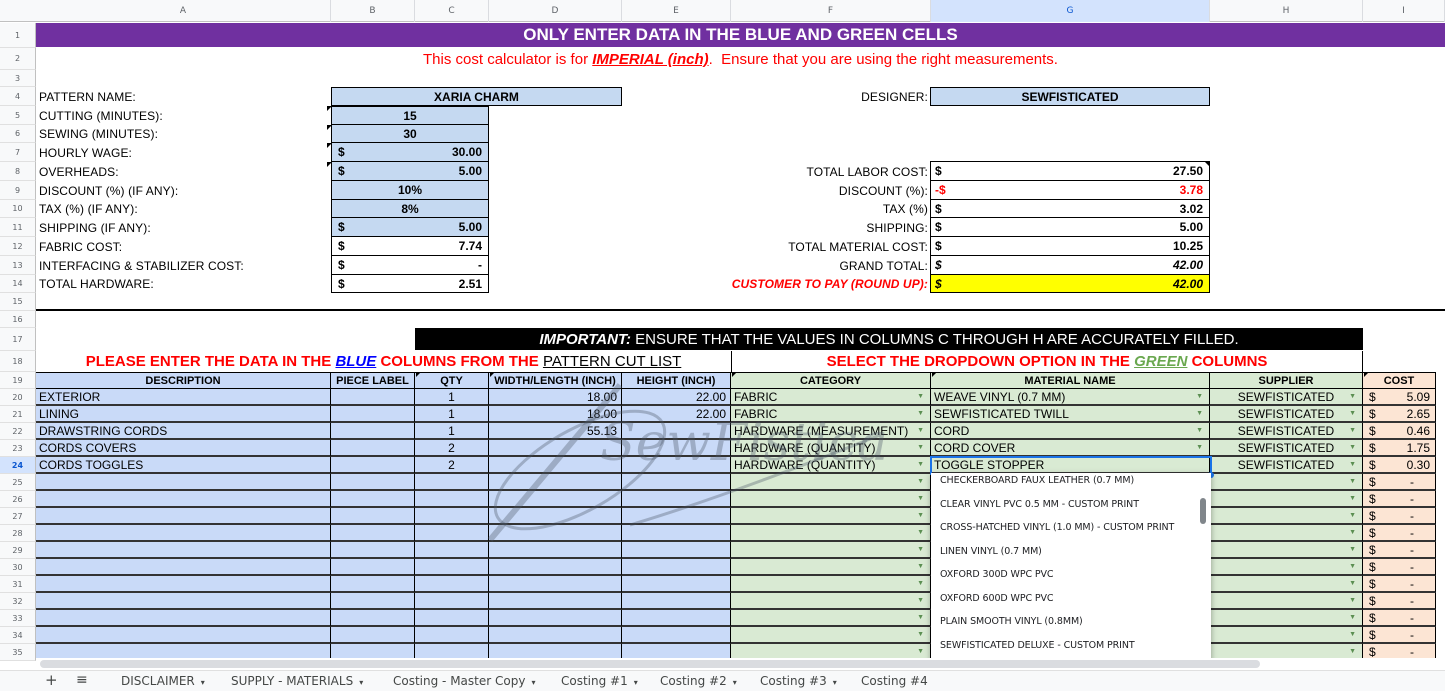 Image resolution: width=1445 pixels, height=691 pixels. What do you see at coordinates (18, 284) in the screenshot?
I see `row-header-14: 14` at bounding box center [18, 284].